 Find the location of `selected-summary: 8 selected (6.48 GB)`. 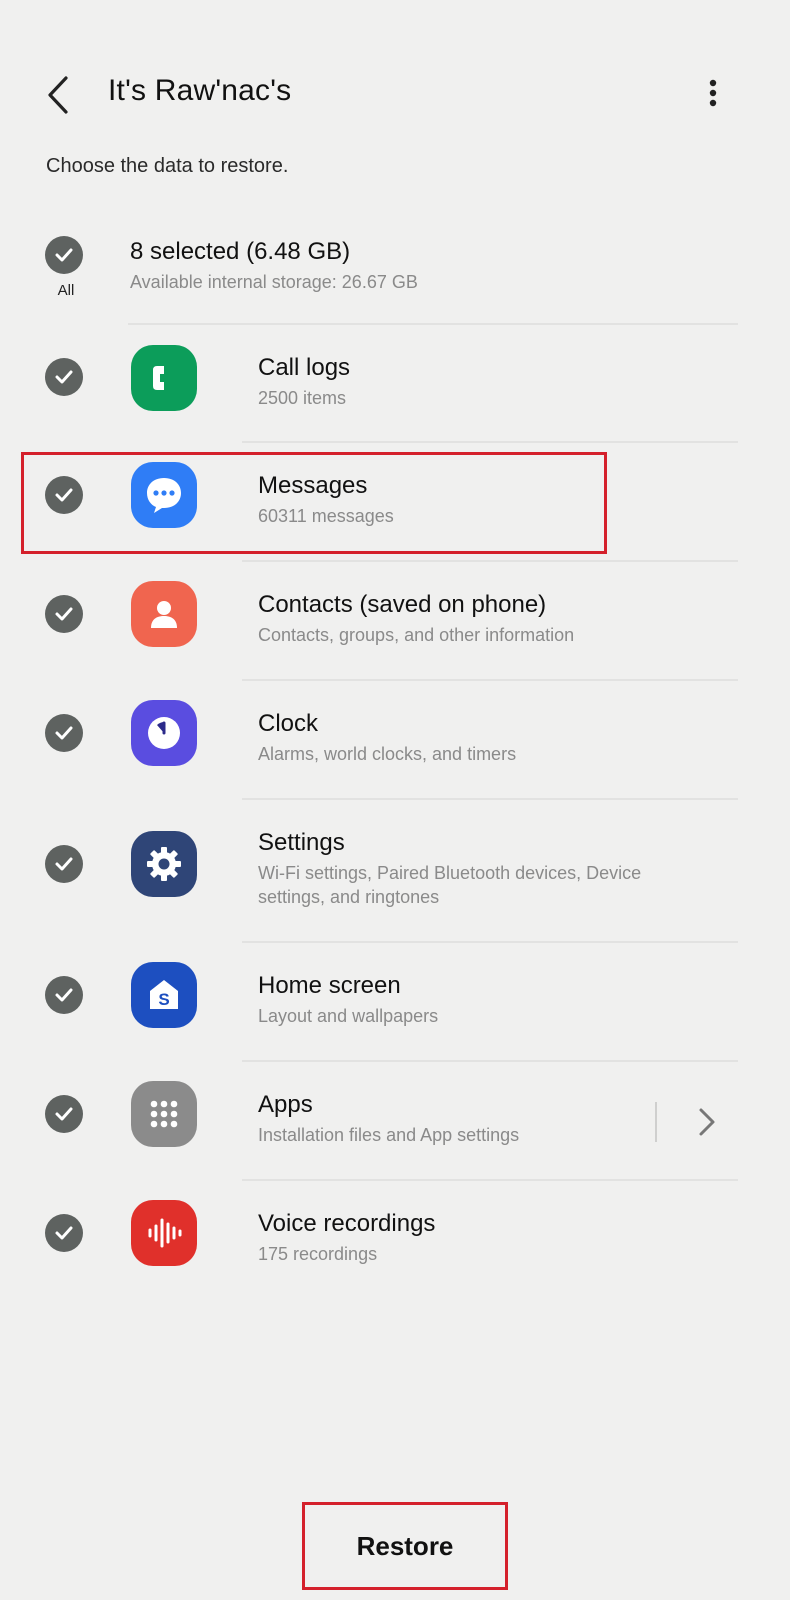

selected-summary: 8 selected (6.48 GB) is located at coordinates (240, 251).